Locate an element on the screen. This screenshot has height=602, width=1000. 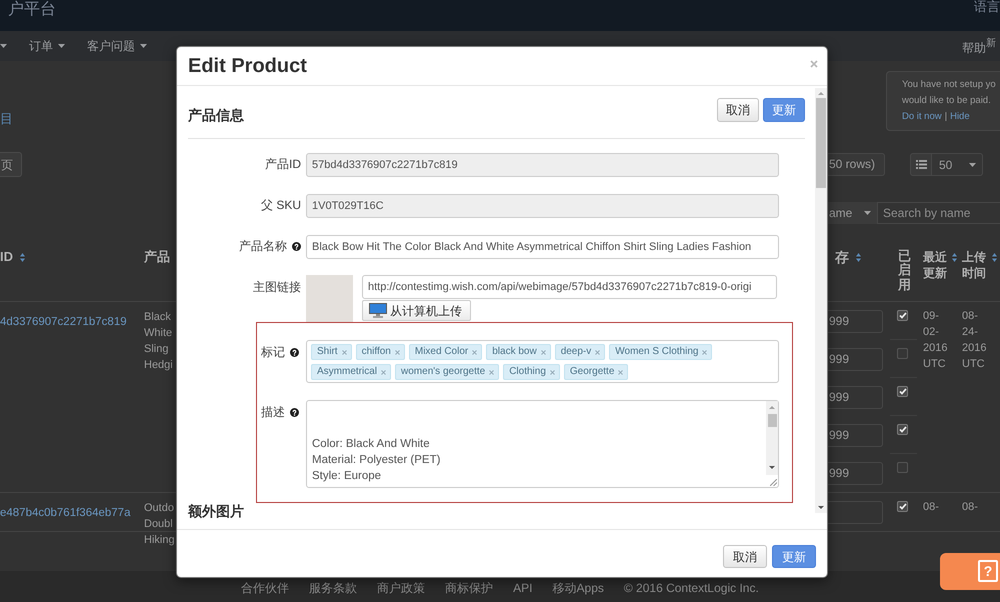
product-id-link: e487b4c0b761f364eb77a is located at coordinates (65, 513).